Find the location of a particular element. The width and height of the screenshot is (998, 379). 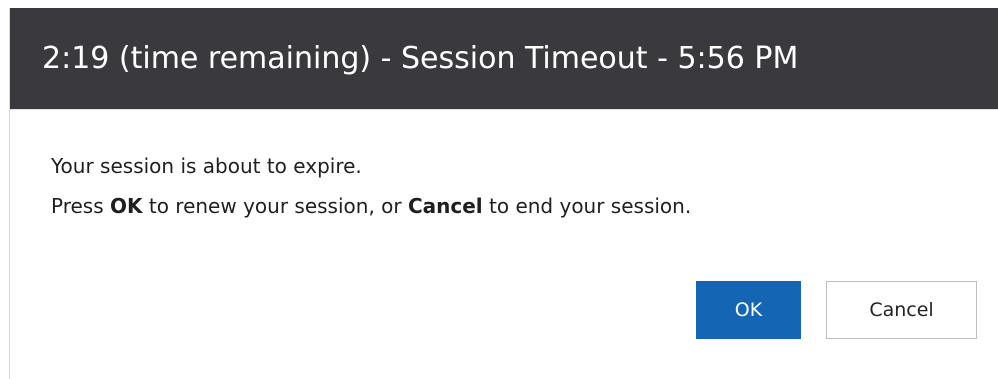

cancel-button: Cancel is located at coordinates (901, 310).